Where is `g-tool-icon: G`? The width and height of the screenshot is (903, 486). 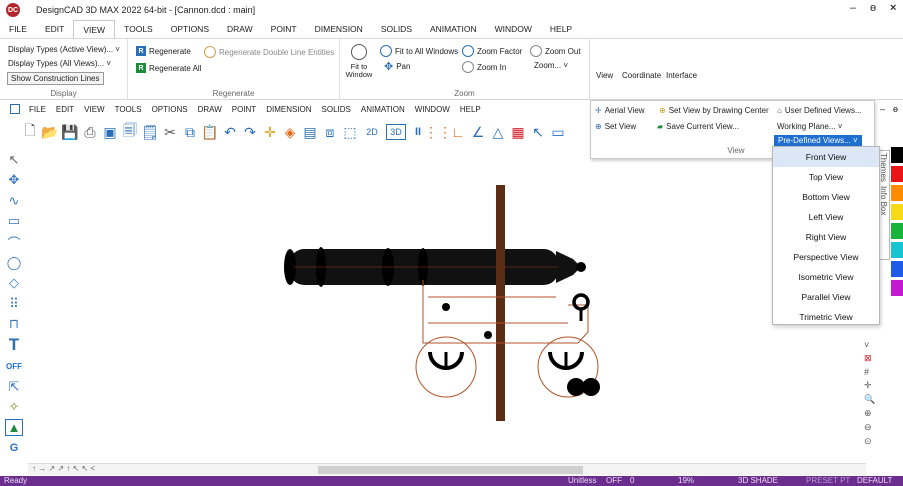 g-tool-icon: G is located at coordinates (14, 448).